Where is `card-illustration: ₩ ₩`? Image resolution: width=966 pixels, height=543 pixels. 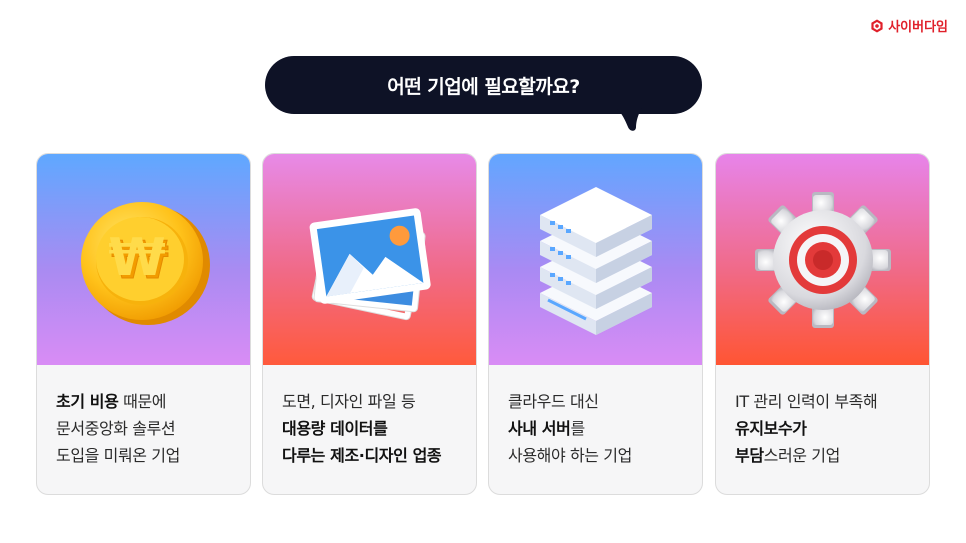
card-illustration: ₩ ₩ is located at coordinates (143, 259).